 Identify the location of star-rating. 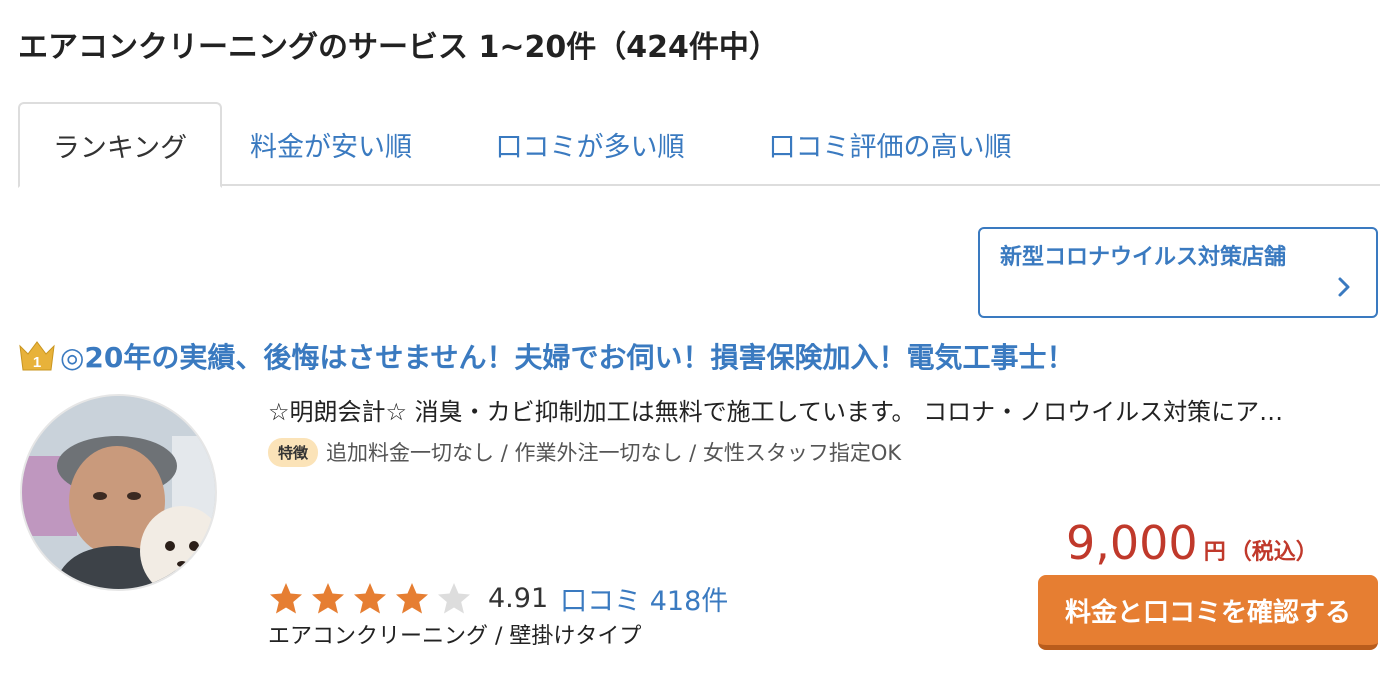
(373, 598).